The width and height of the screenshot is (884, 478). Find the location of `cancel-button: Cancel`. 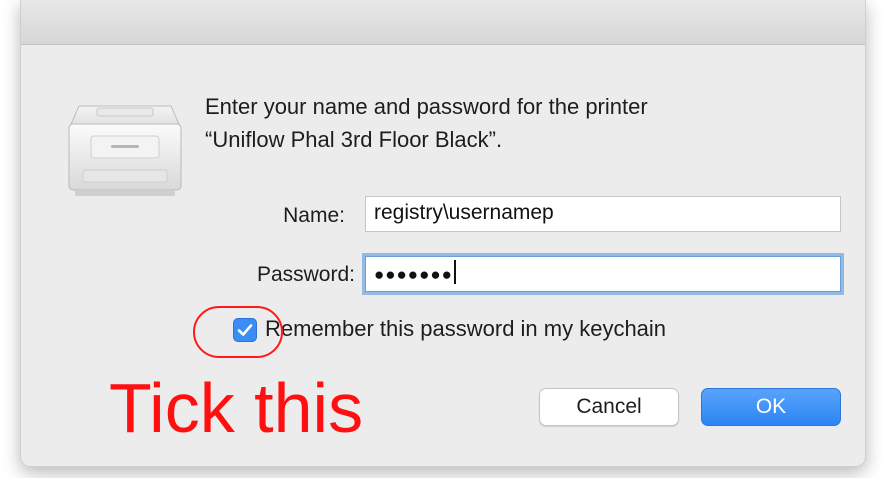

cancel-button: Cancel is located at coordinates (609, 407).